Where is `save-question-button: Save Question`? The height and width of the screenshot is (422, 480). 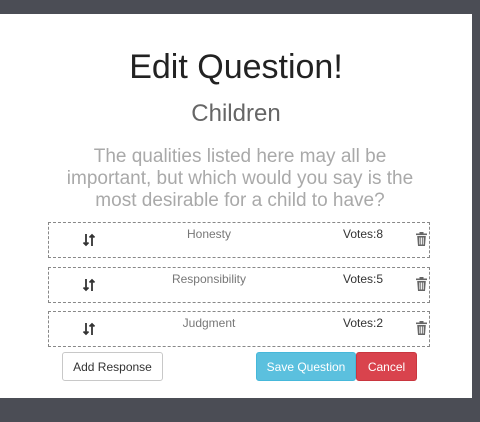 save-question-button: Save Question is located at coordinates (306, 366).